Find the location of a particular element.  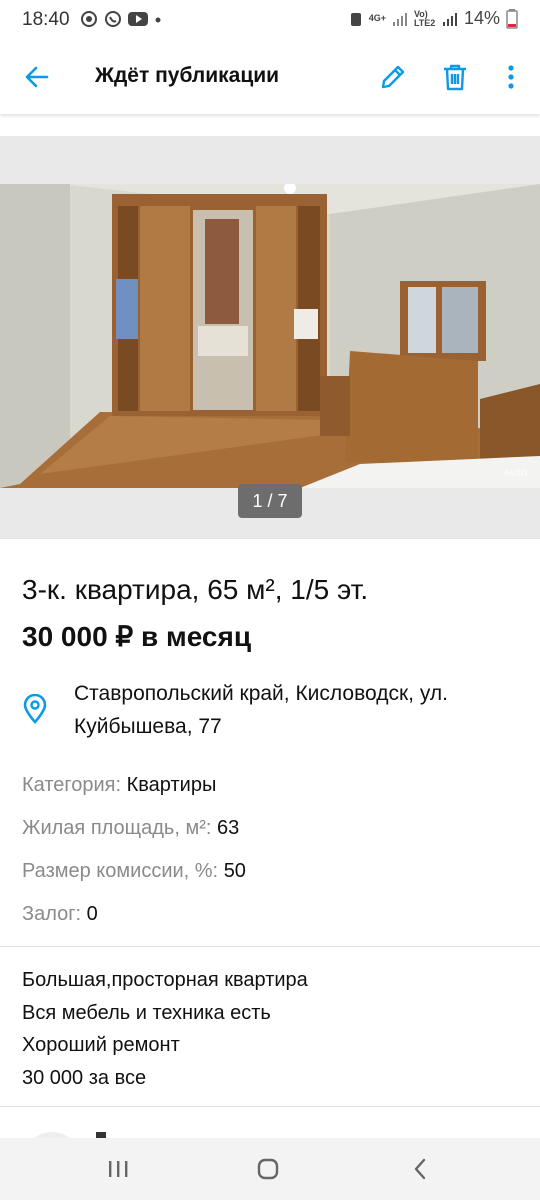

recent-apps-icon is located at coordinates (118, 1169).